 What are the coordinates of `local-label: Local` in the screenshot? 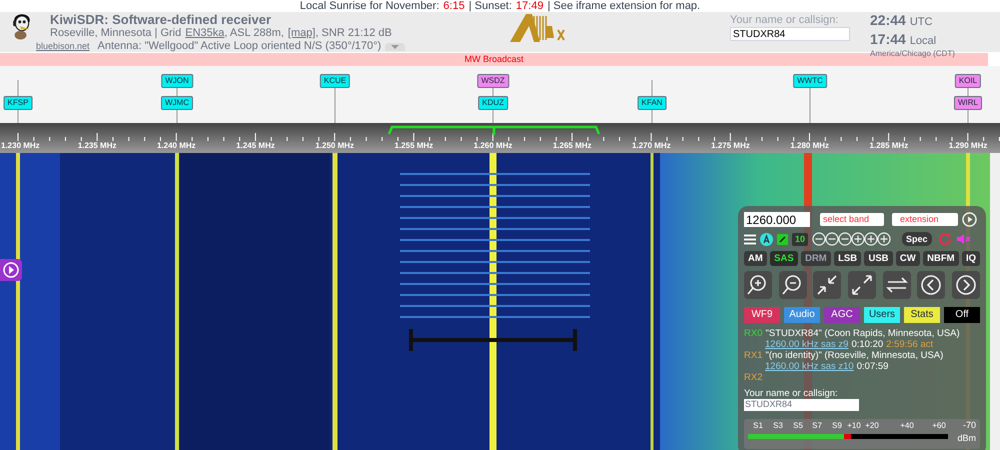 It's located at (923, 41).